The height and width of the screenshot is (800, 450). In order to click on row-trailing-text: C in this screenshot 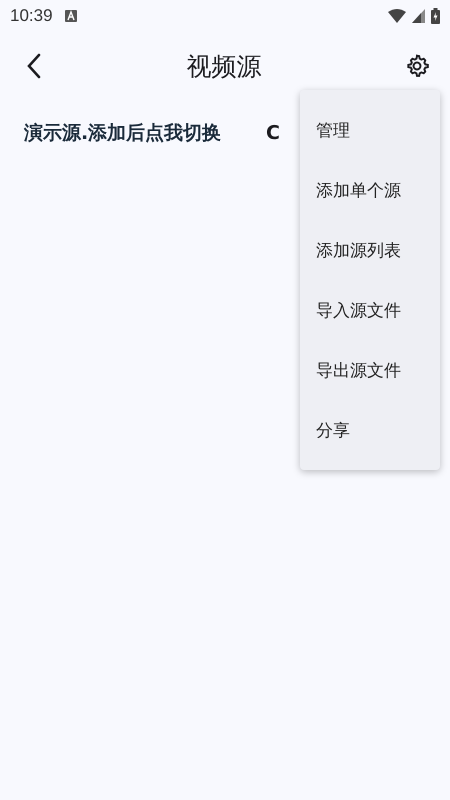, I will do `click(273, 133)`.